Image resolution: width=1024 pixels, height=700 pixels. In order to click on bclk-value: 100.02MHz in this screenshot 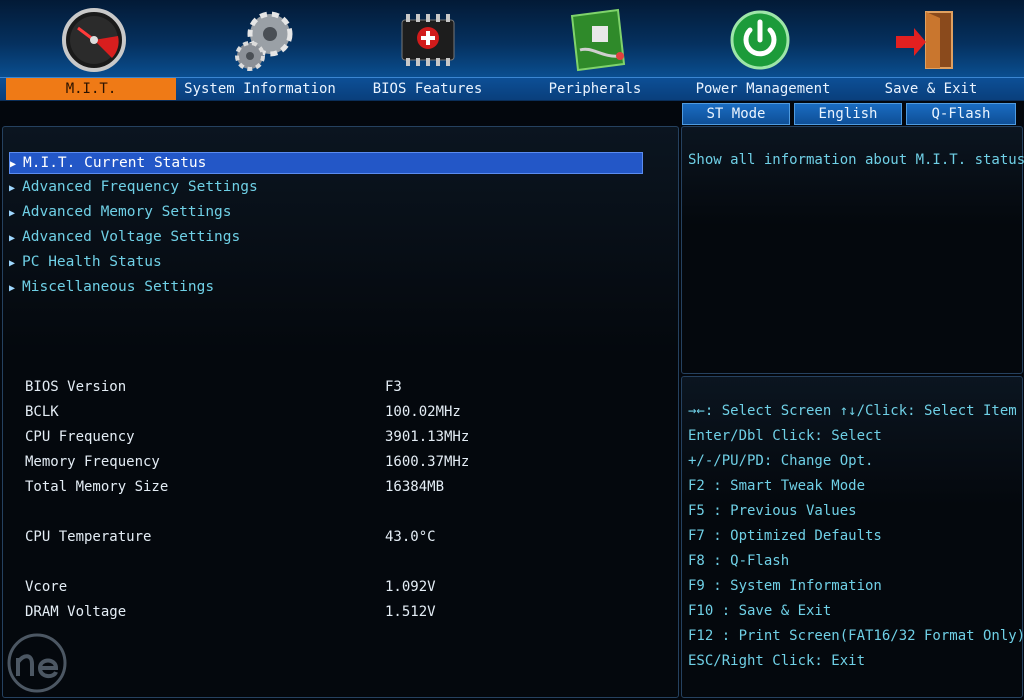, I will do `click(423, 412)`.